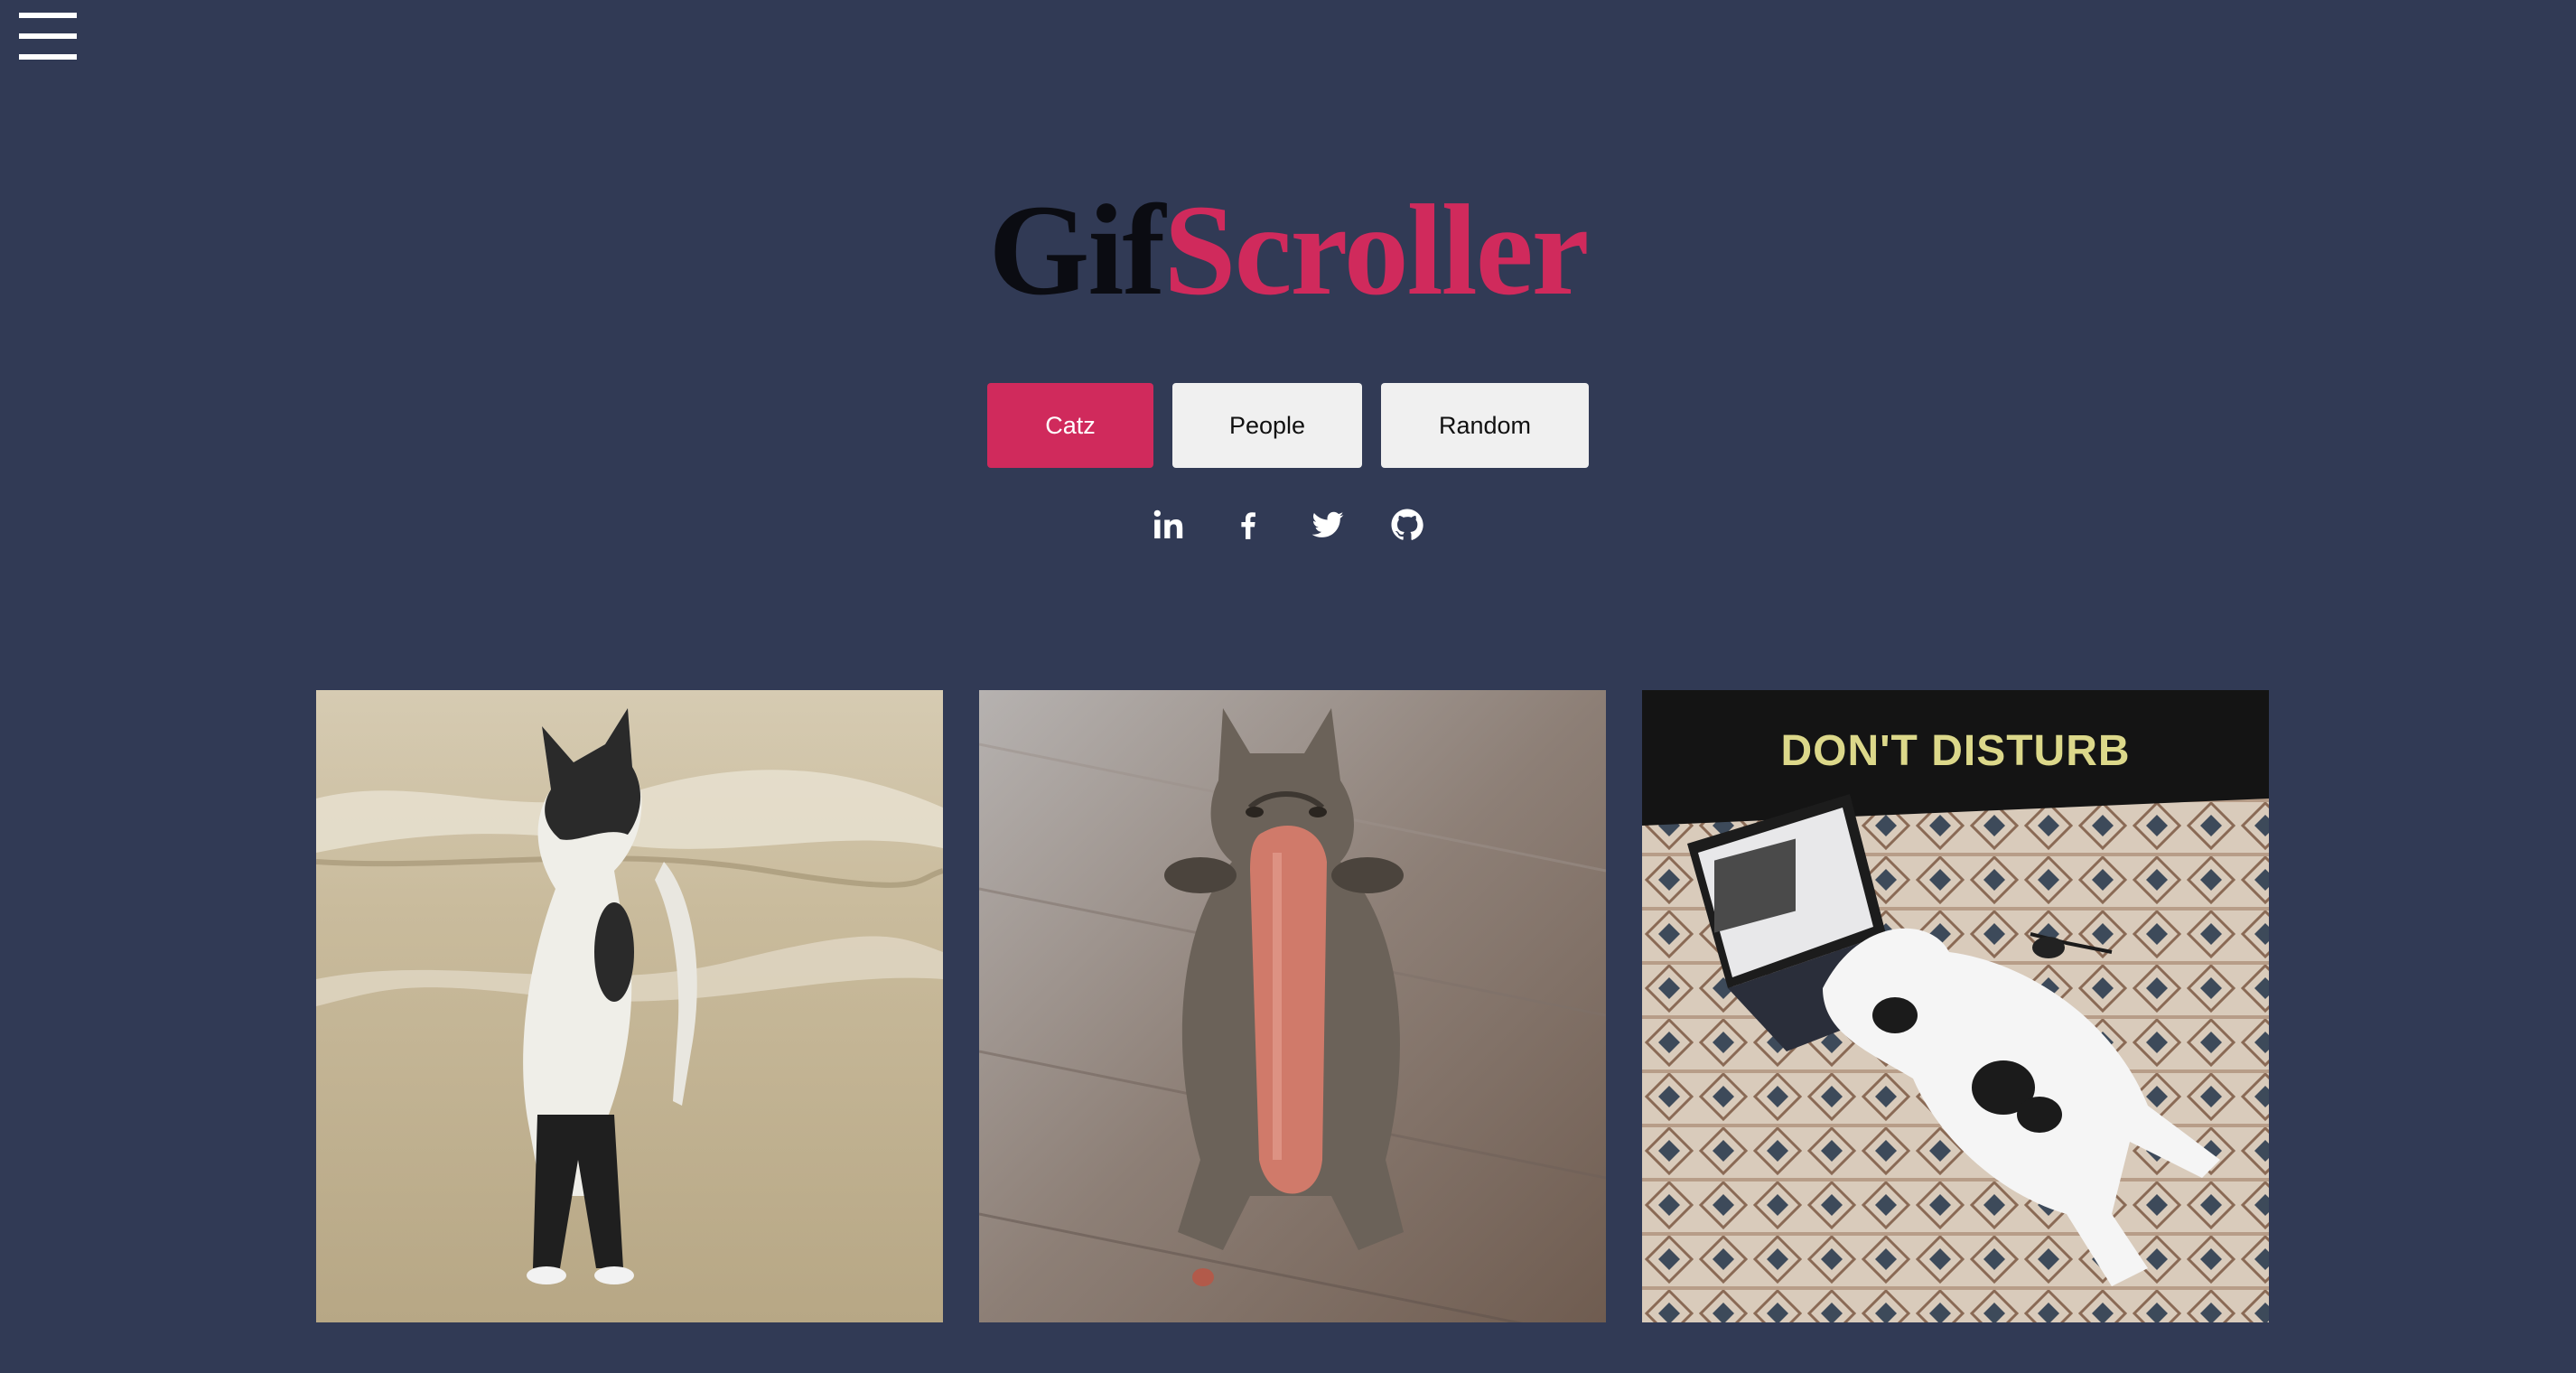  I want to click on page-title: GifScroller, so click(1288, 251).